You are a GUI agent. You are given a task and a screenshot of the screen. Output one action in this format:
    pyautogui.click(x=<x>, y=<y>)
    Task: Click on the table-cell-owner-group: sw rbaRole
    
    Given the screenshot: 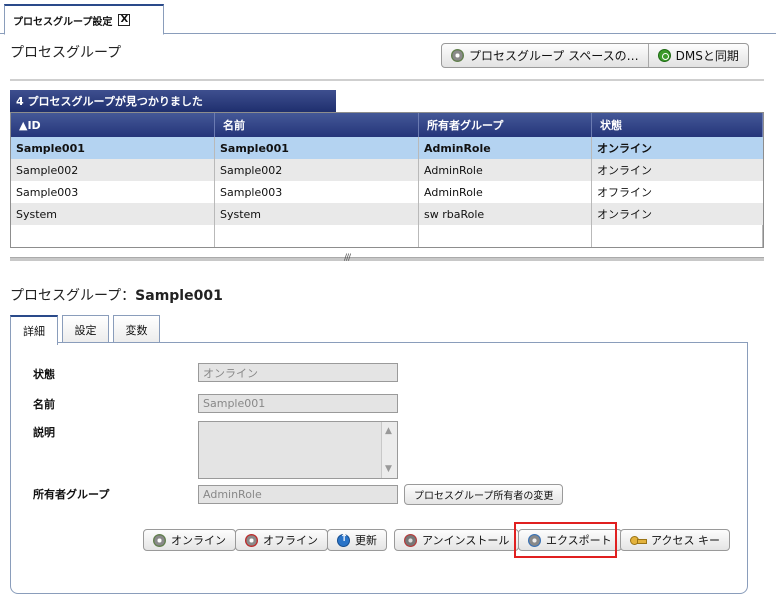 What is the action you would take?
    pyautogui.click(x=505, y=214)
    